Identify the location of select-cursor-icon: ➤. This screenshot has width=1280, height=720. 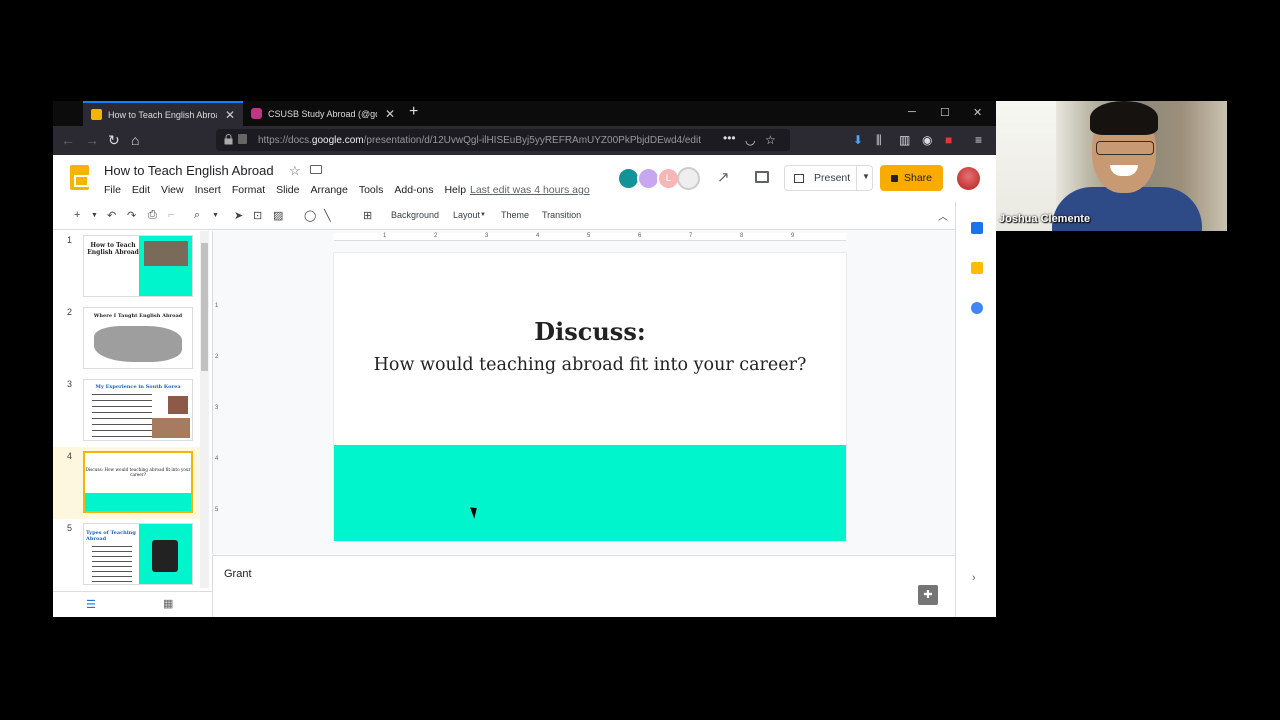
(238, 215).